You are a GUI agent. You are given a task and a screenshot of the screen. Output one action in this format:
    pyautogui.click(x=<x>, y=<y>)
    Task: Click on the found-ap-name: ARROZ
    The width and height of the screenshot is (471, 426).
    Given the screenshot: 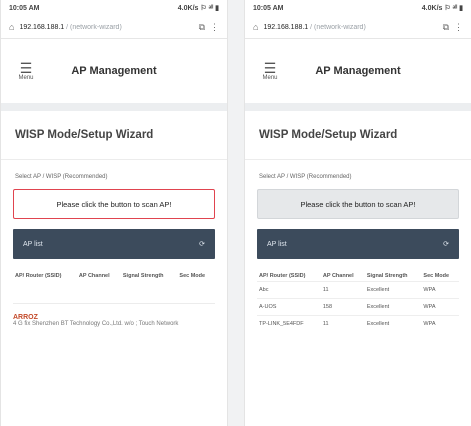 What is the action you would take?
    pyautogui.click(x=25, y=317)
    